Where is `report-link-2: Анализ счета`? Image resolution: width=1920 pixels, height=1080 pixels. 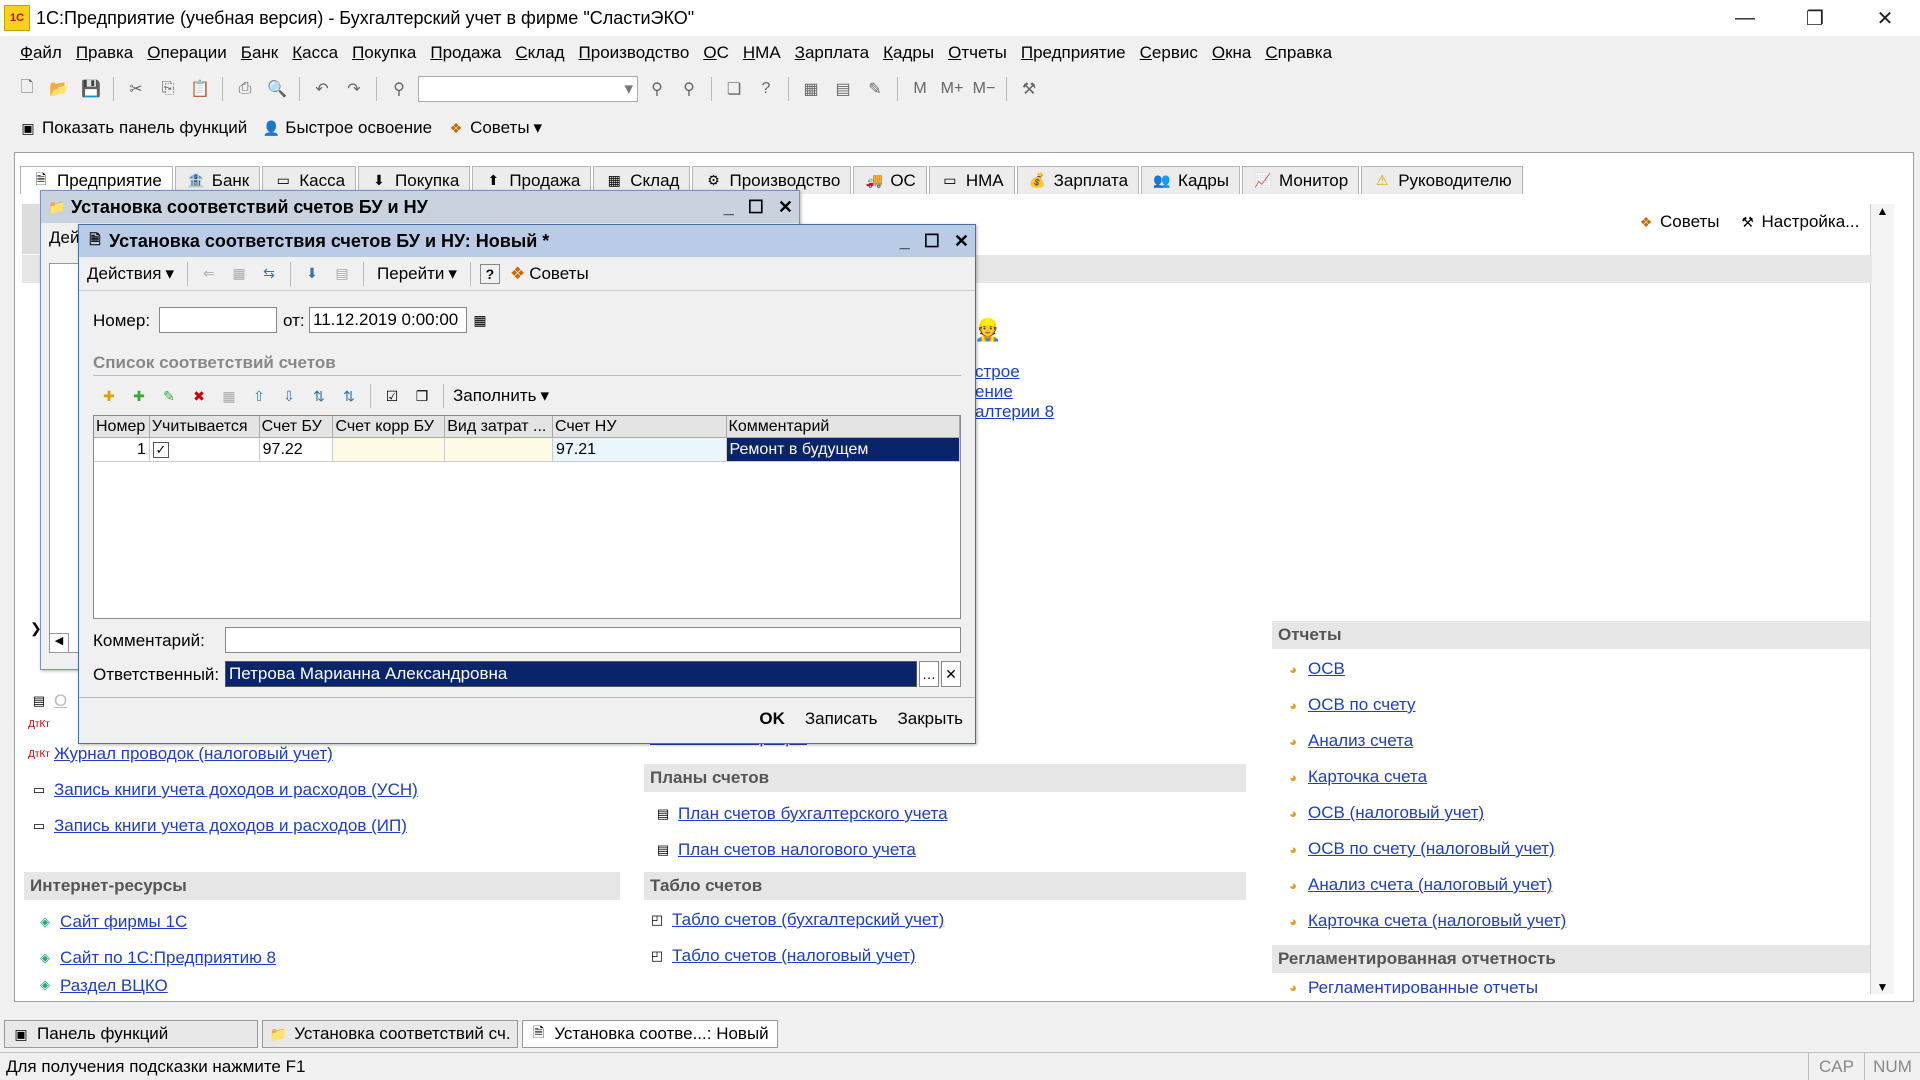 report-link-2: Анализ счета is located at coordinates (1360, 741).